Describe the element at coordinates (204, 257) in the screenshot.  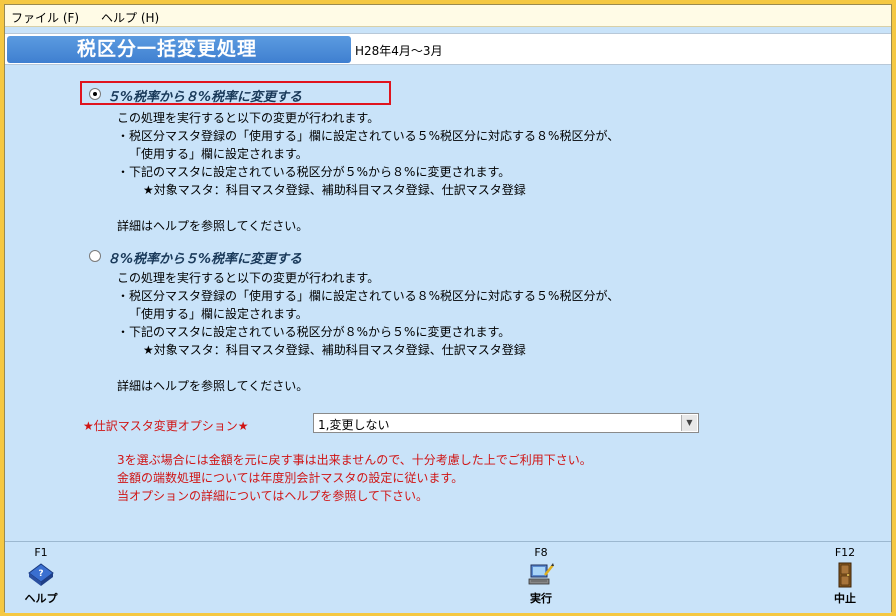
I see `option-label: ８%税率から５%税率に変更する` at that location.